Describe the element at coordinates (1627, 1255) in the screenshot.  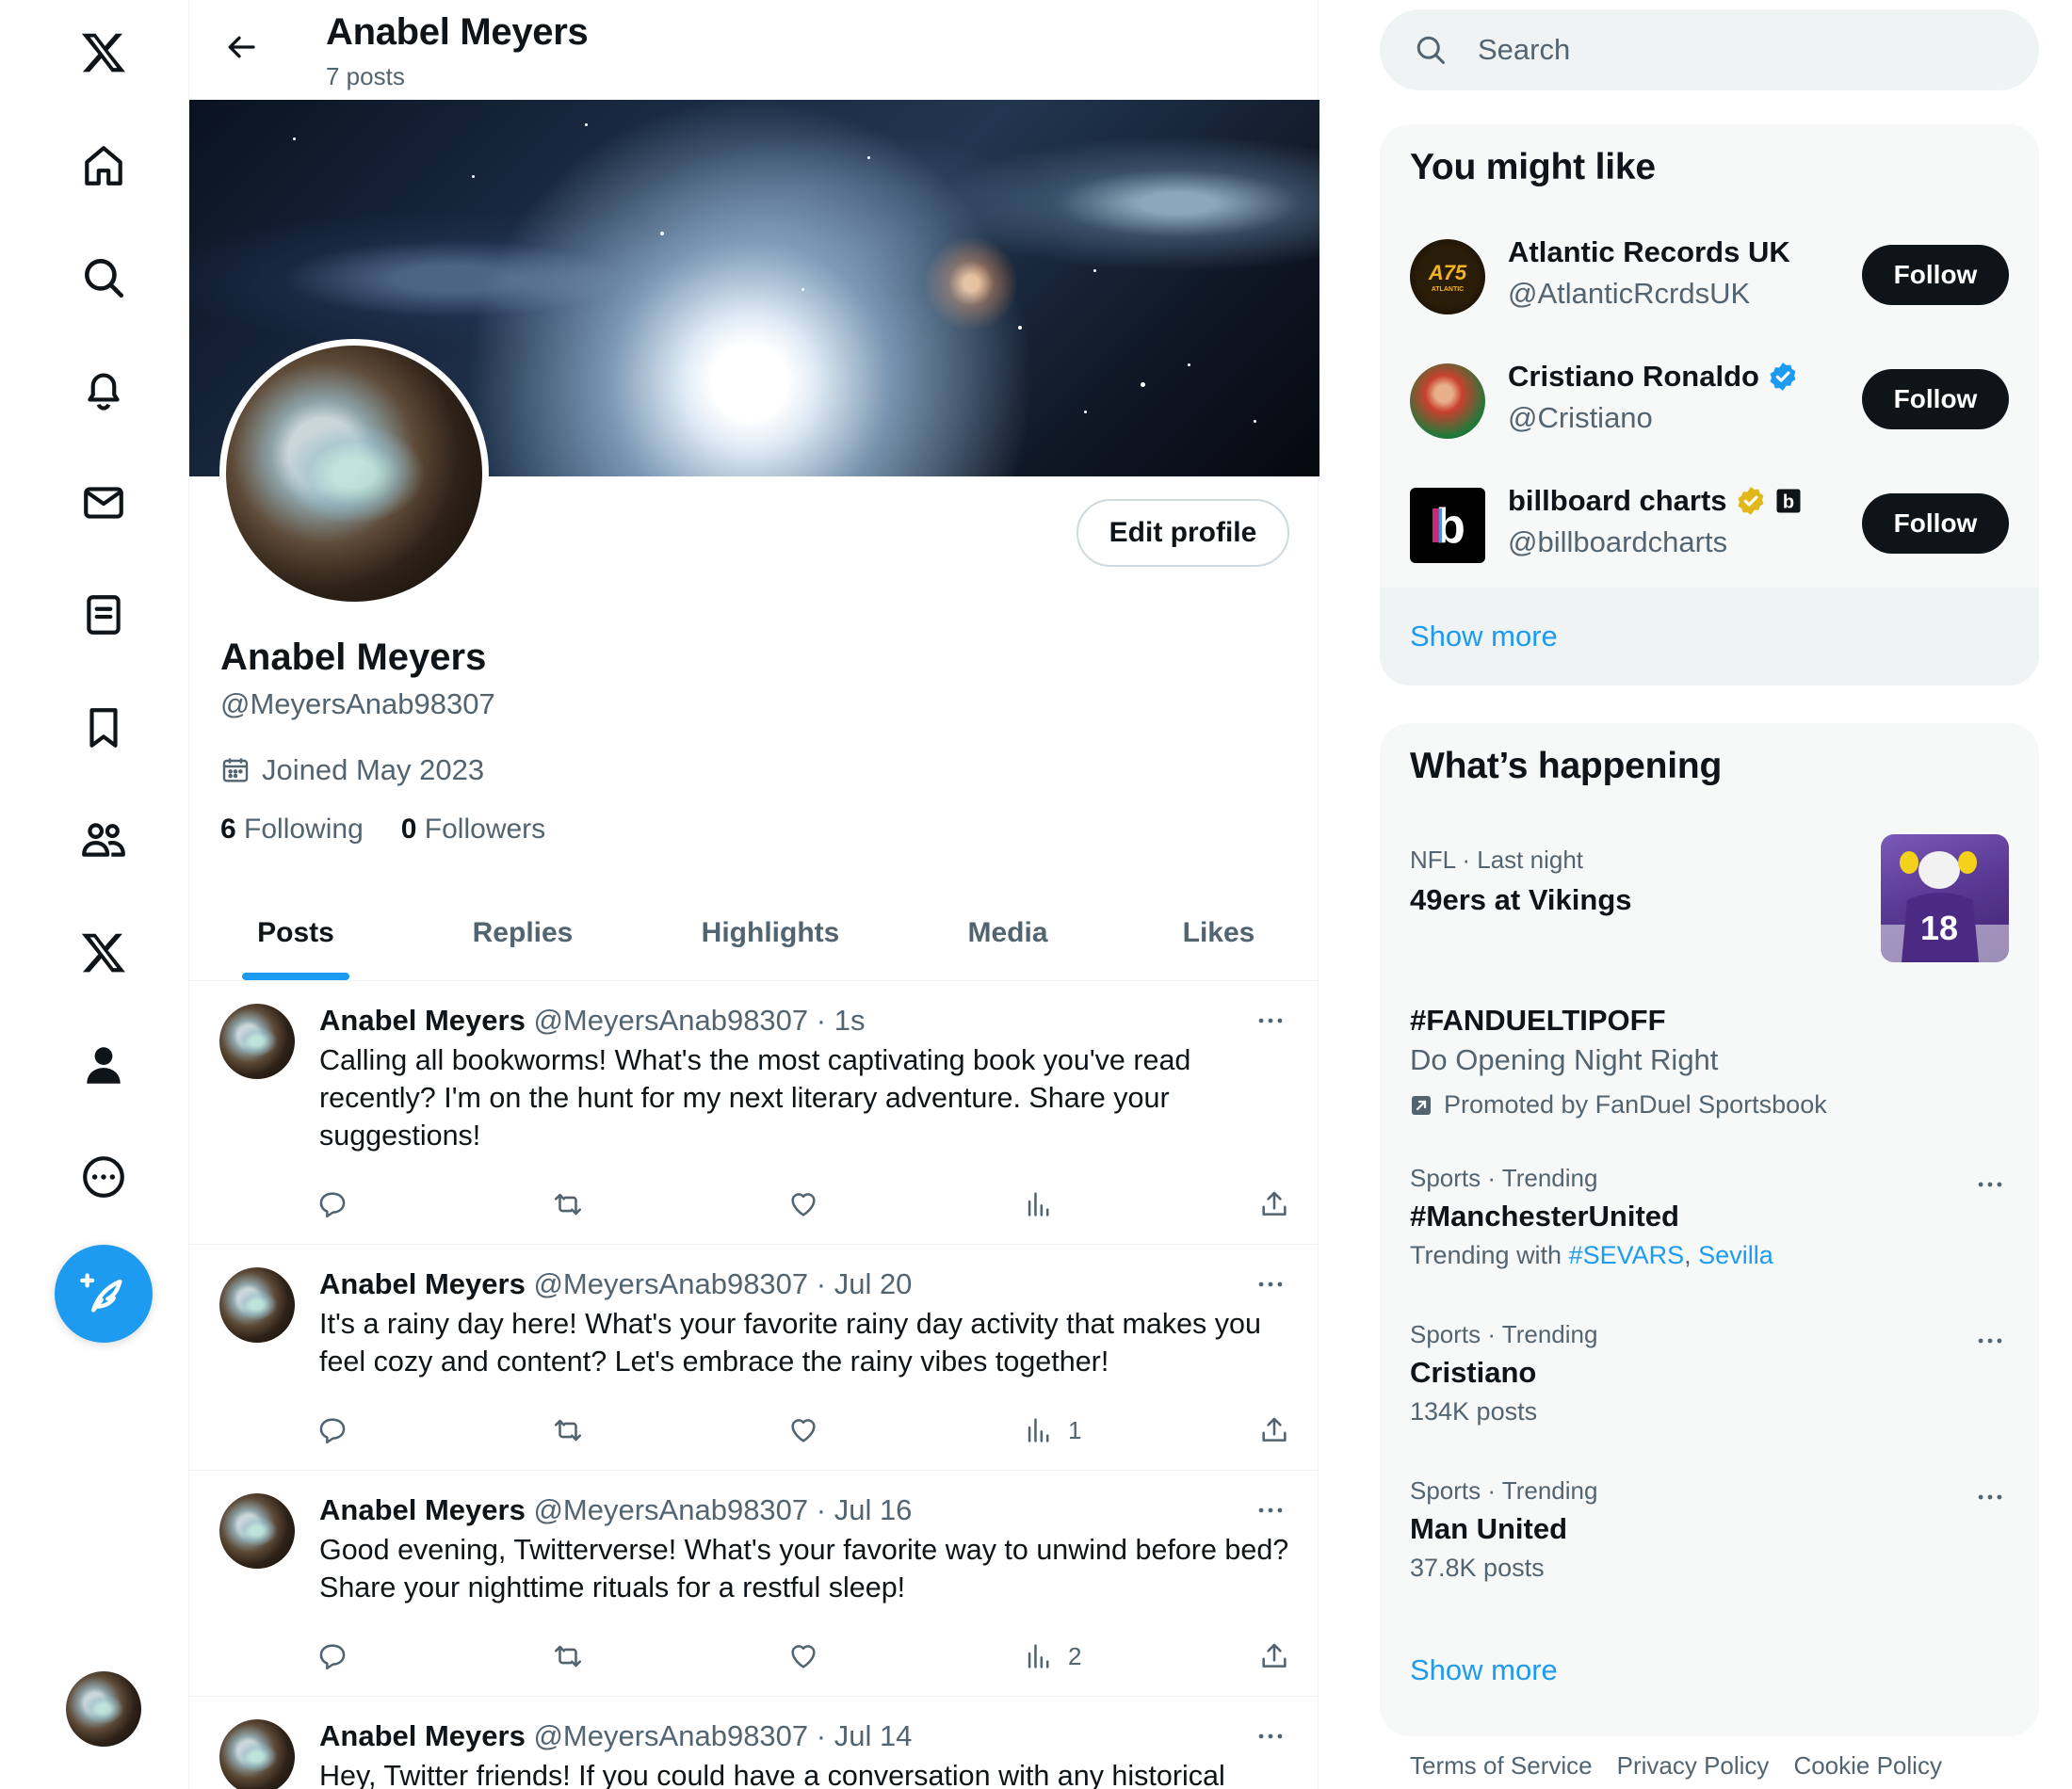
I see `trend-link-sevars: #SEVARS` at that location.